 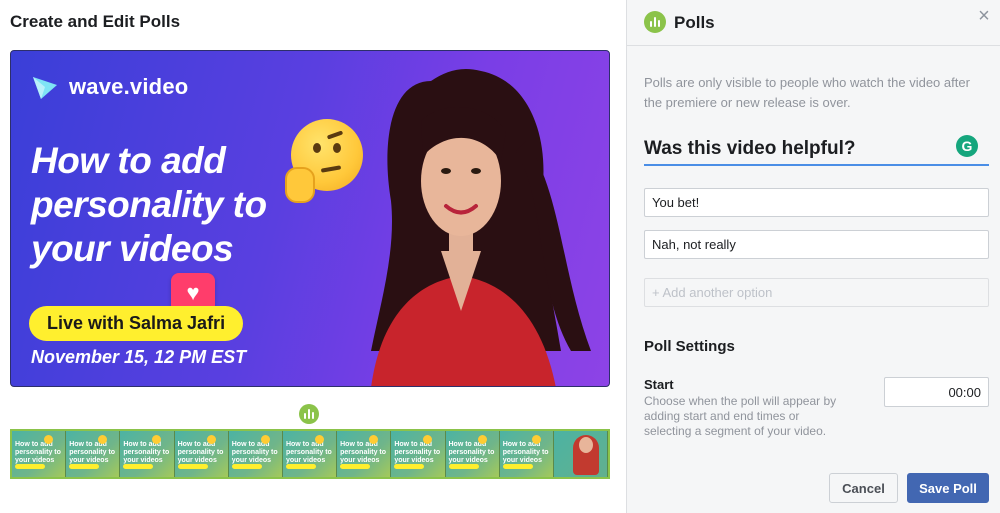 What do you see at coordinates (655, 22) in the screenshot?
I see `polls-icon` at bounding box center [655, 22].